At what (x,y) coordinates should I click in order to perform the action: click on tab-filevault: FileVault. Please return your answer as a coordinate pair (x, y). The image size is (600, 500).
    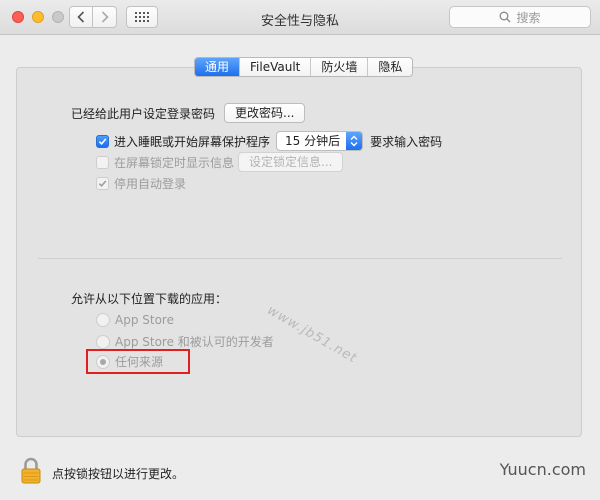
    Looking at the image, I should click on (274, 67).